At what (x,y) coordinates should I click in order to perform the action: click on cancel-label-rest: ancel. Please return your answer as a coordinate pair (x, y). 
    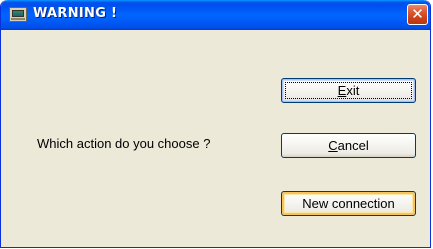
    Looking at the image, I should click on (353, 145).